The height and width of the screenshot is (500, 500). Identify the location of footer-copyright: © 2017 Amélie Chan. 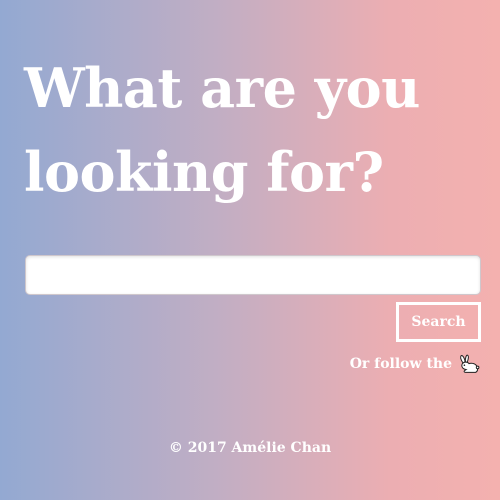
(250, 448).